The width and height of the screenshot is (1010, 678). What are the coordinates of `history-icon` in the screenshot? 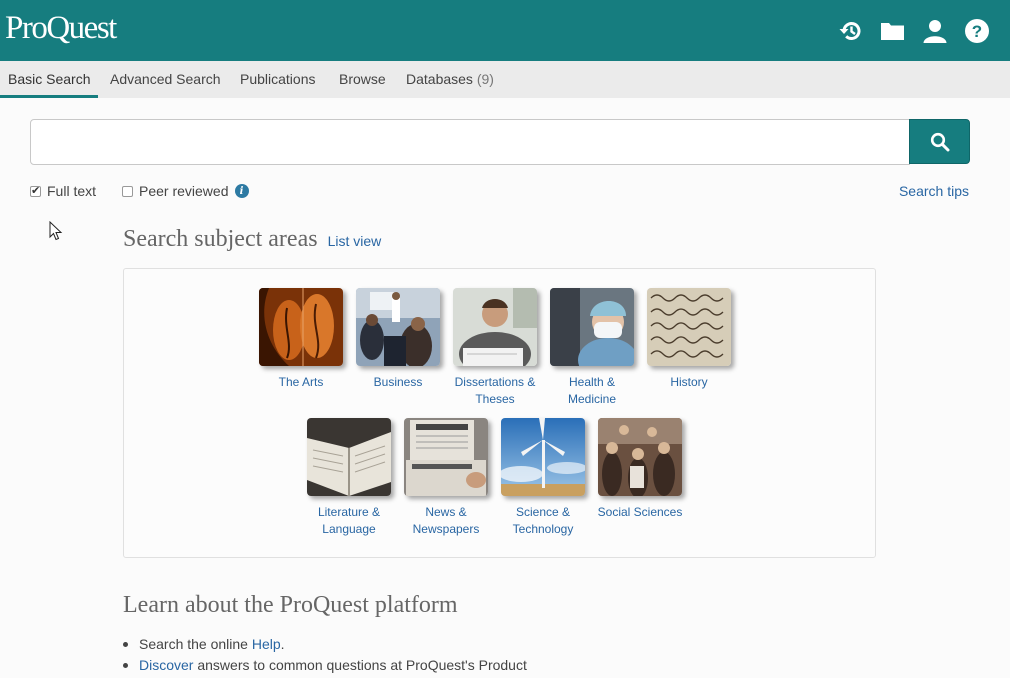 It's located at (851, 31).